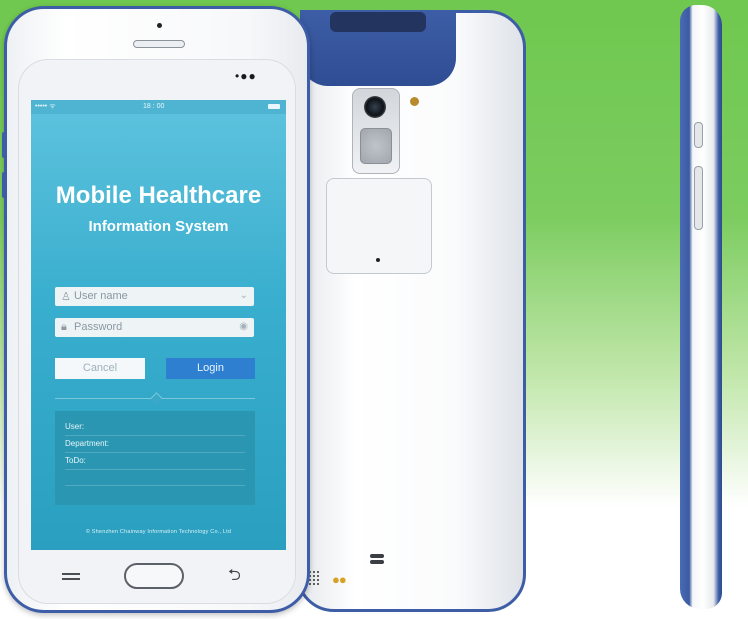 The image size is (748, 619). Describe the element at coordinates (100, 368) in the screenshot. I see `cancel-button: Cancel` at that location.